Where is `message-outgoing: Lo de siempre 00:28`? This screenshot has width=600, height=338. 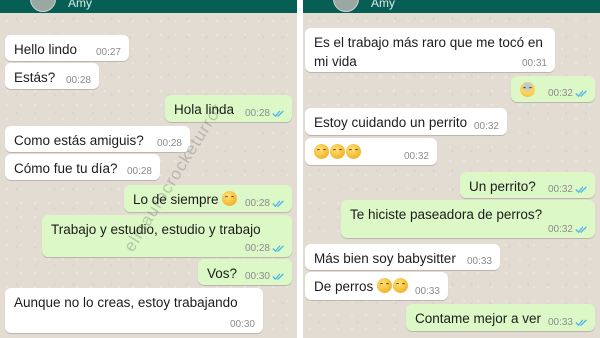 message-outgoing: Lo de siempre 00:28 is located at coordinates (208, 198).